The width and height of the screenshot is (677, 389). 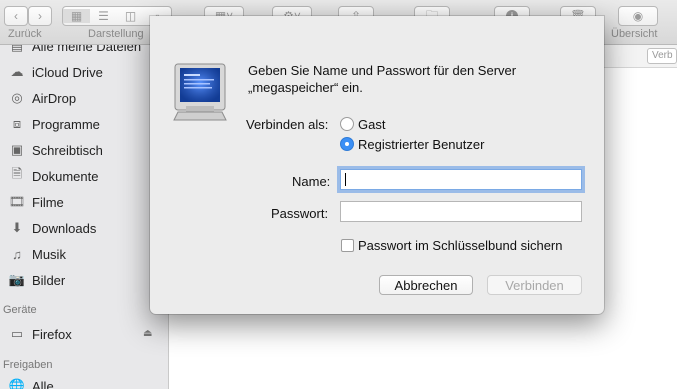 What do you see at coordinates (17, 227) in the screenshot?
I see `download-icon: ⬇` at bounding box center [17, 227].